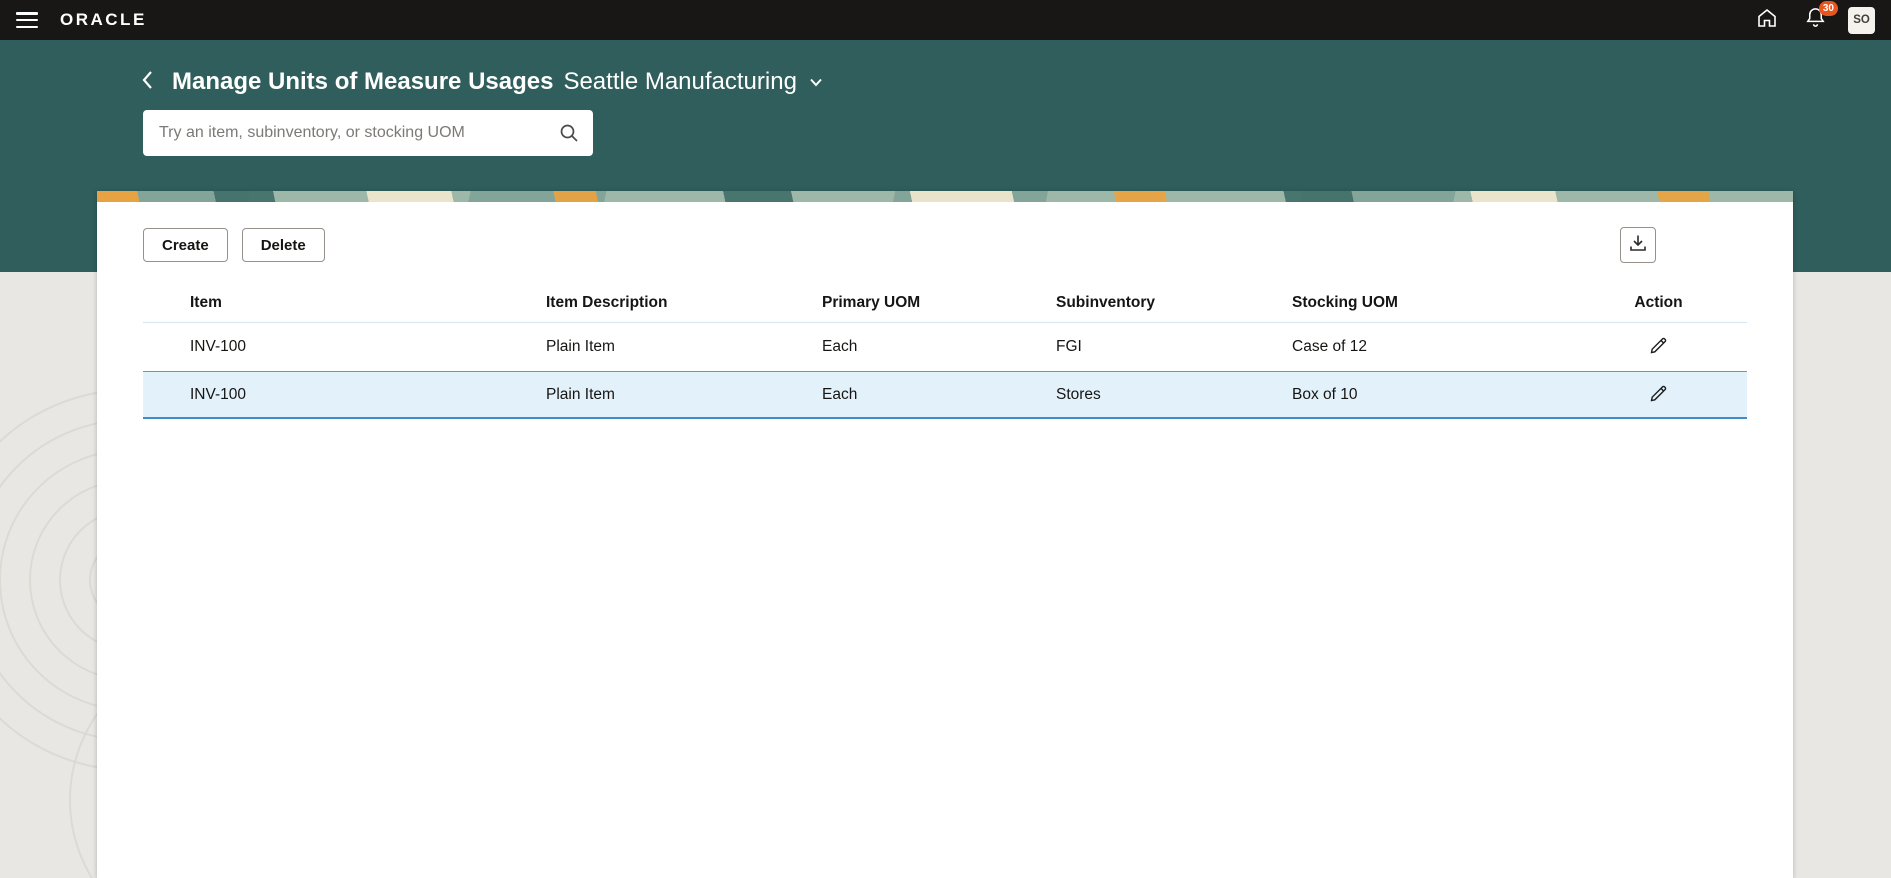 The image size is (1891, 878). What do you see at coordinates (1819, 18) in the screenshot?
I see `notifications-button: 30` at bounding box center [1819, 18].